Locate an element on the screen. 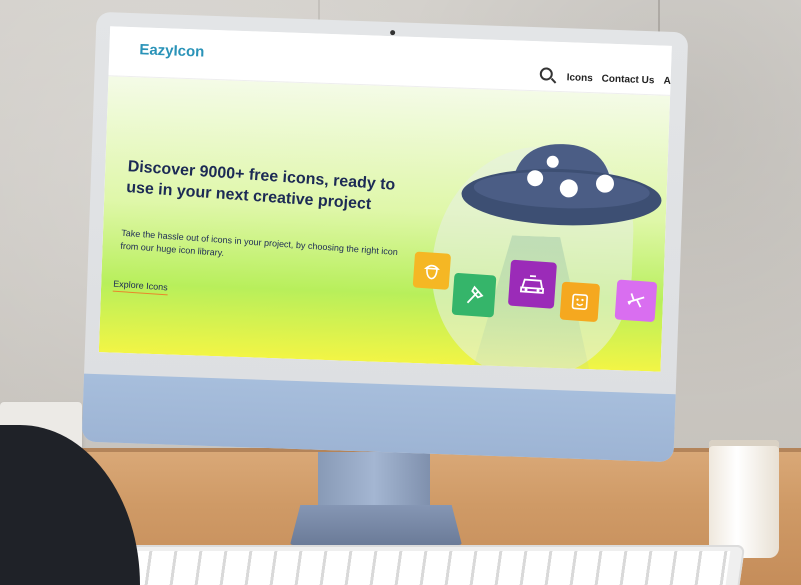  acorn-icon is located at coordinates (432, 270).